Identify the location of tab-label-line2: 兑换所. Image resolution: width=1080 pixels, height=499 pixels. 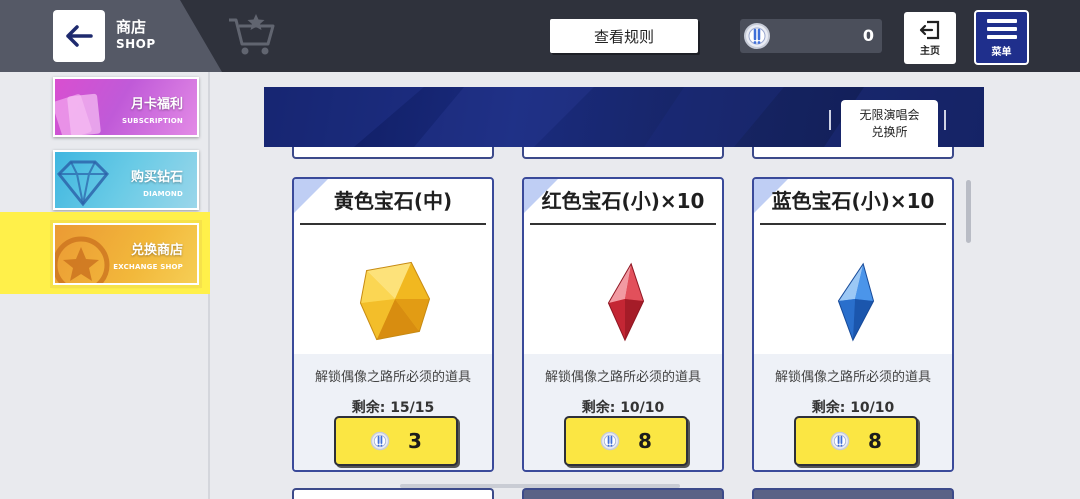
(889, 132).